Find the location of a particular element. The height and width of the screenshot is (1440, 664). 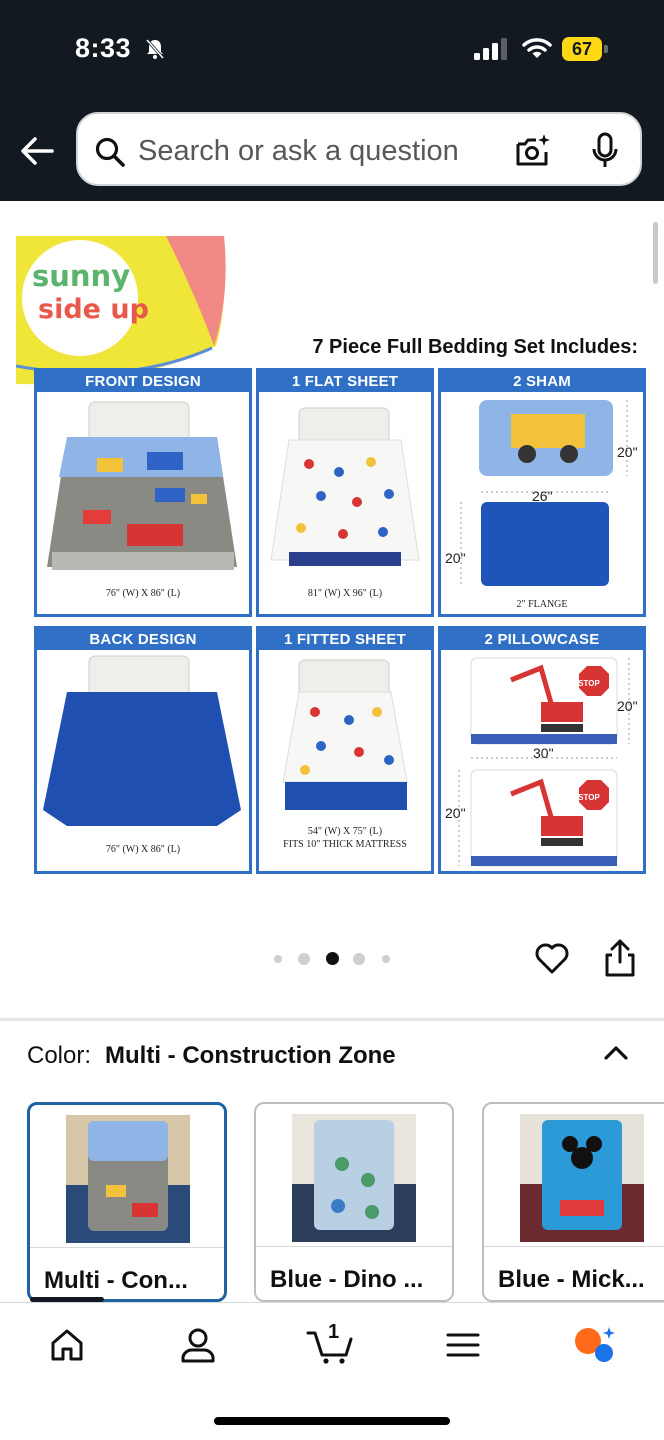

sham-height-dim: 20" is located at coordinates (627, 452).